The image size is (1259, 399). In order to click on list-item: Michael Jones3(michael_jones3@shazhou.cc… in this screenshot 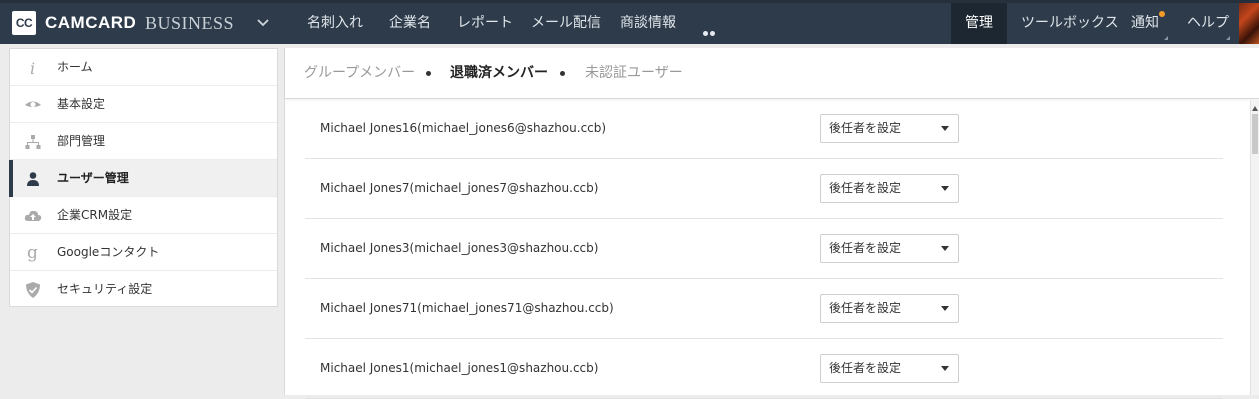, I will do `click(764, 249)`.